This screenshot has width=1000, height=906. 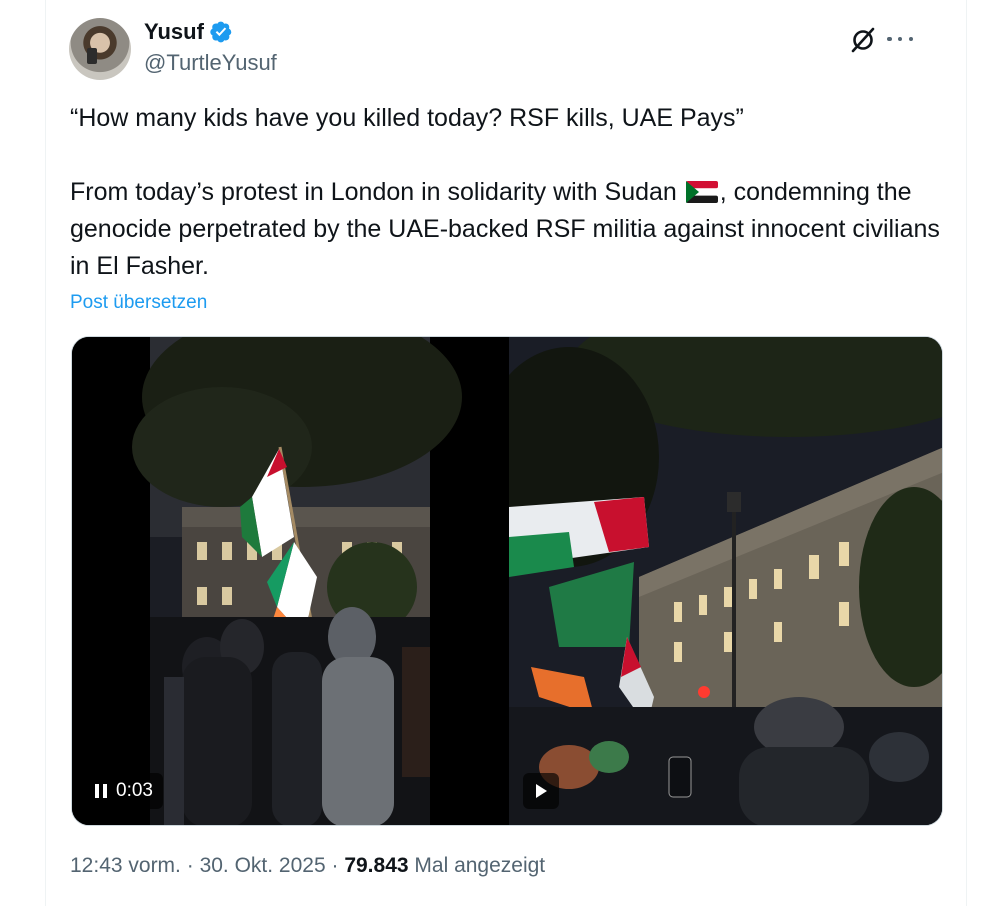 I want to click on video-play-button, so click(x=541, y=791).